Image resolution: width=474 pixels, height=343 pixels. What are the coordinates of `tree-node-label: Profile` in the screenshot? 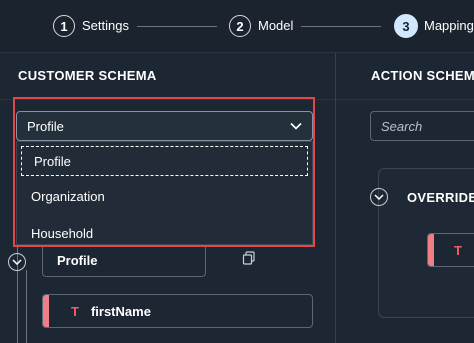 It's located at (77, 260).